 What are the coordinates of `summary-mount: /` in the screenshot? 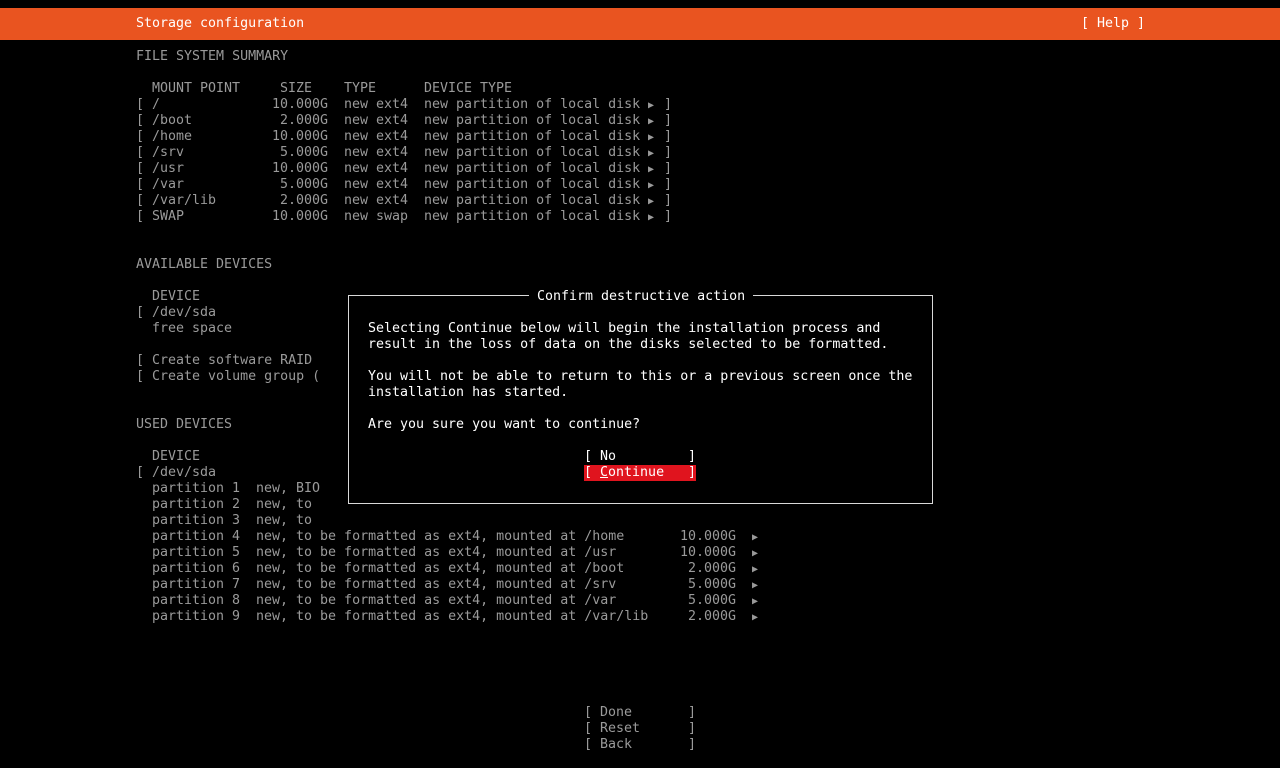 It's located at (156, 104).